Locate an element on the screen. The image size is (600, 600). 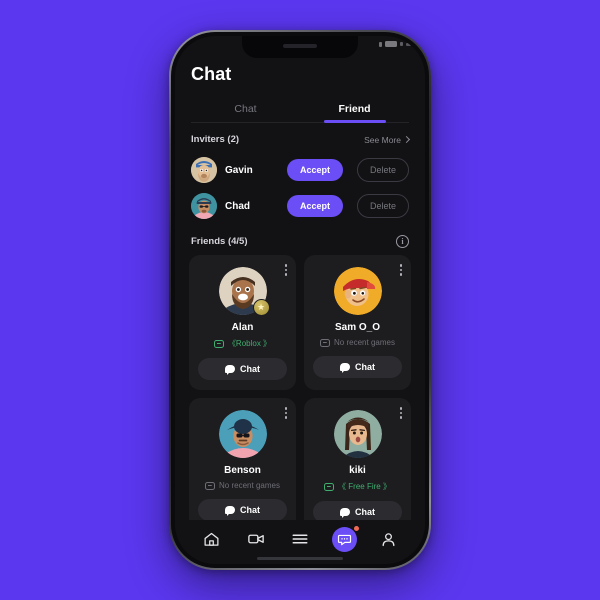
friend-card: Sam O_O No recent games Chat is located at coordinates (357, 322).